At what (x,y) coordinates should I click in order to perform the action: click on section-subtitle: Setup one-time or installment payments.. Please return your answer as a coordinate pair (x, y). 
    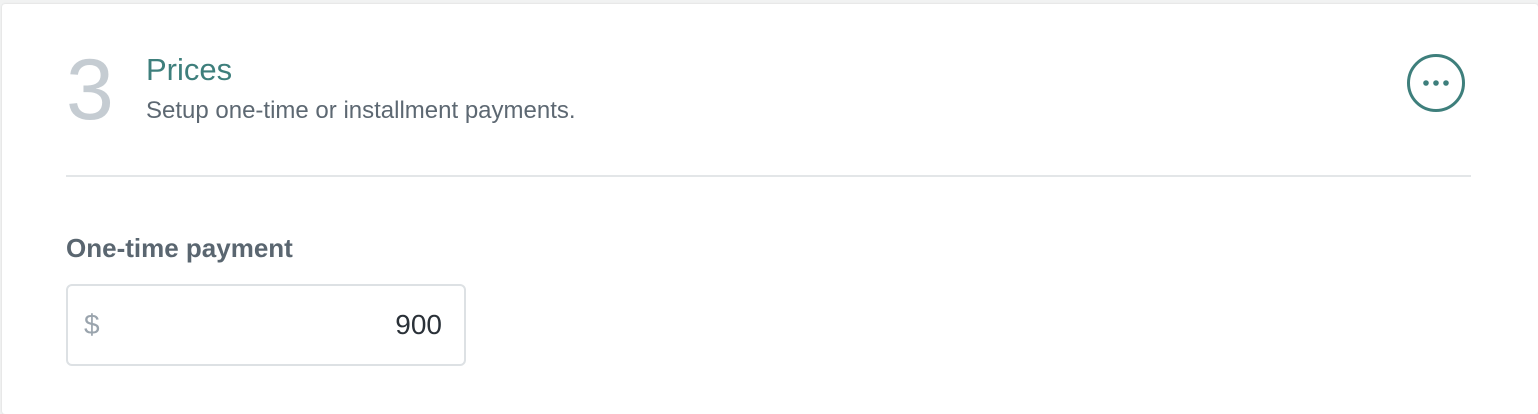
    Looking at the image, I should click on (361, 110).